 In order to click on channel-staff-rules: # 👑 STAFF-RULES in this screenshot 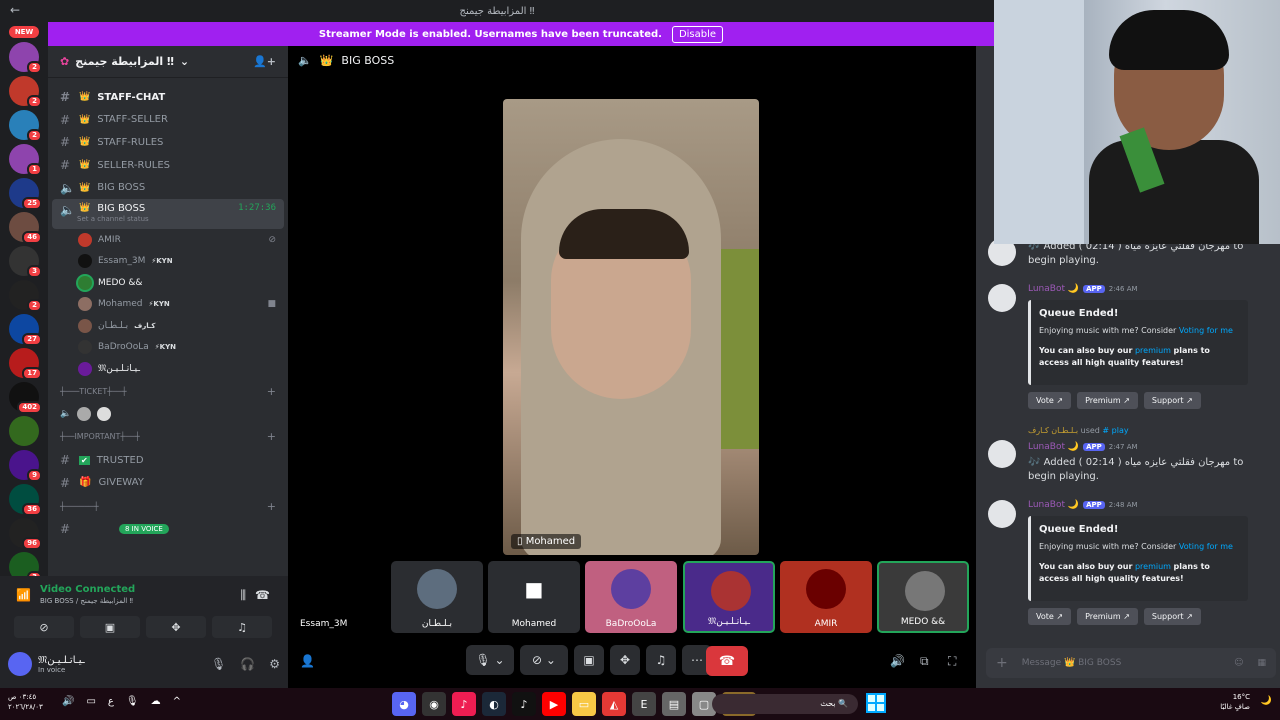, I will do `click(168, 142)`.